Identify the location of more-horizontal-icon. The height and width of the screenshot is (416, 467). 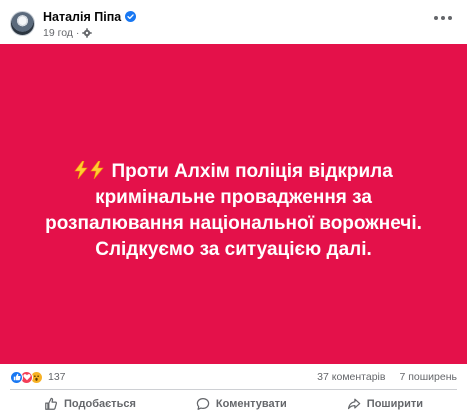
(443, 18).